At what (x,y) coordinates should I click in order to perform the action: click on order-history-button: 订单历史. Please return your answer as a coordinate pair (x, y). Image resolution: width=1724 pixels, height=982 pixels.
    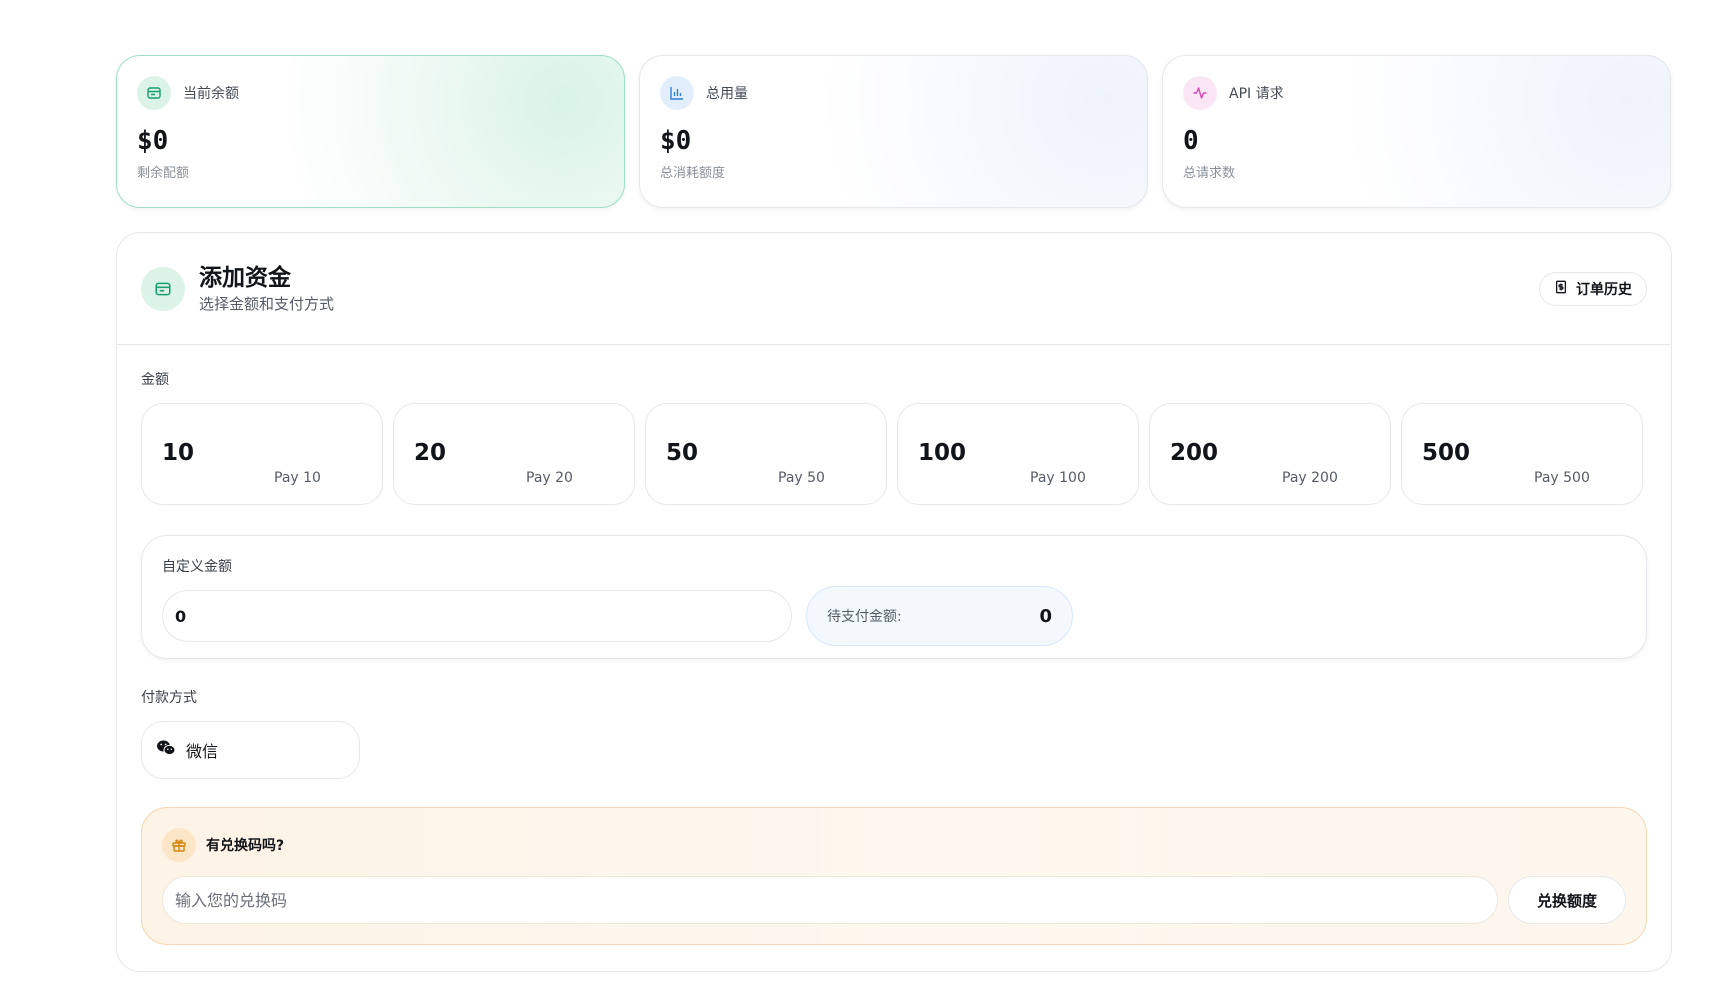
    Looking at the image, I should click on (1593, 288).